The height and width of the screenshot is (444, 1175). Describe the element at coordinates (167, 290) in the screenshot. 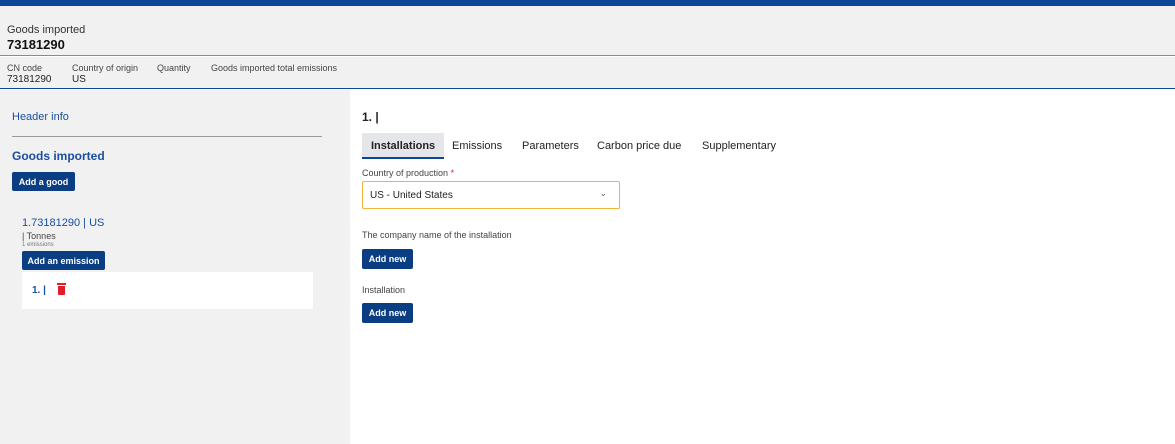

I see `emission-list-item: 1. |` at that location.